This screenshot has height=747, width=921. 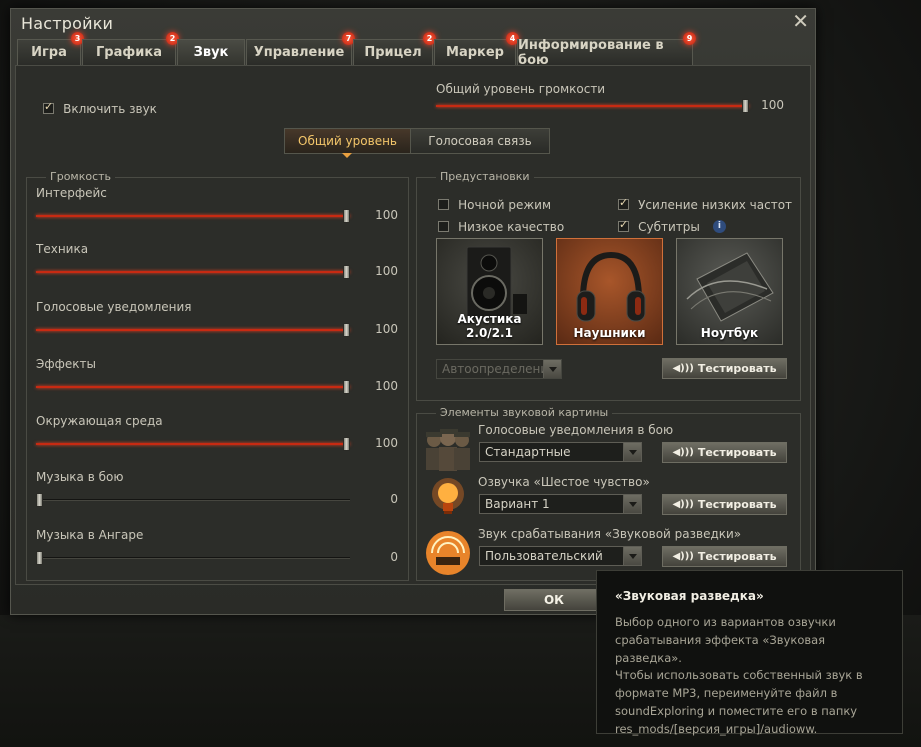 I want to click on info-icon: i, so click(x=719, y=226).